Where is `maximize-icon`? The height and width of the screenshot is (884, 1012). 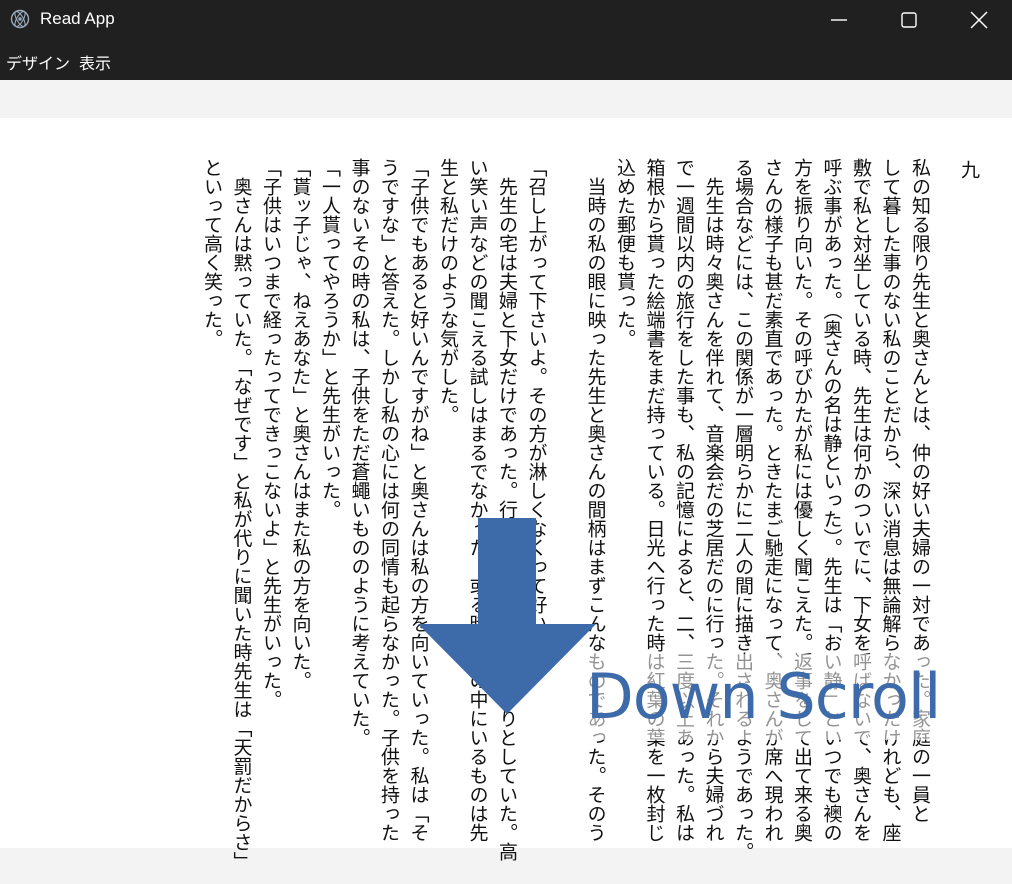
maximize-icon is located at coordinates (909, 20).